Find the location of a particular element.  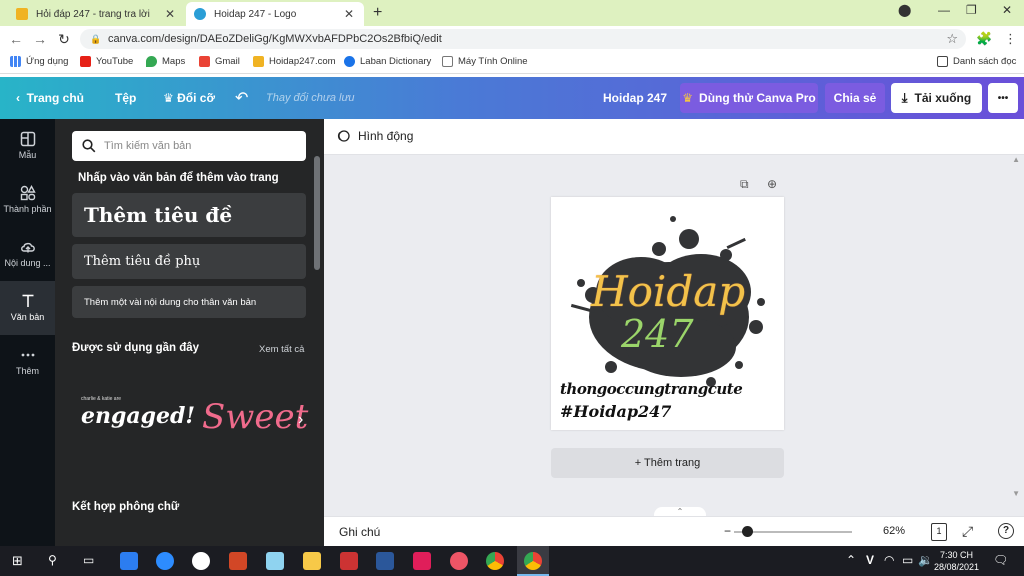

help-button: ? is located at coordinates (1006, 531).